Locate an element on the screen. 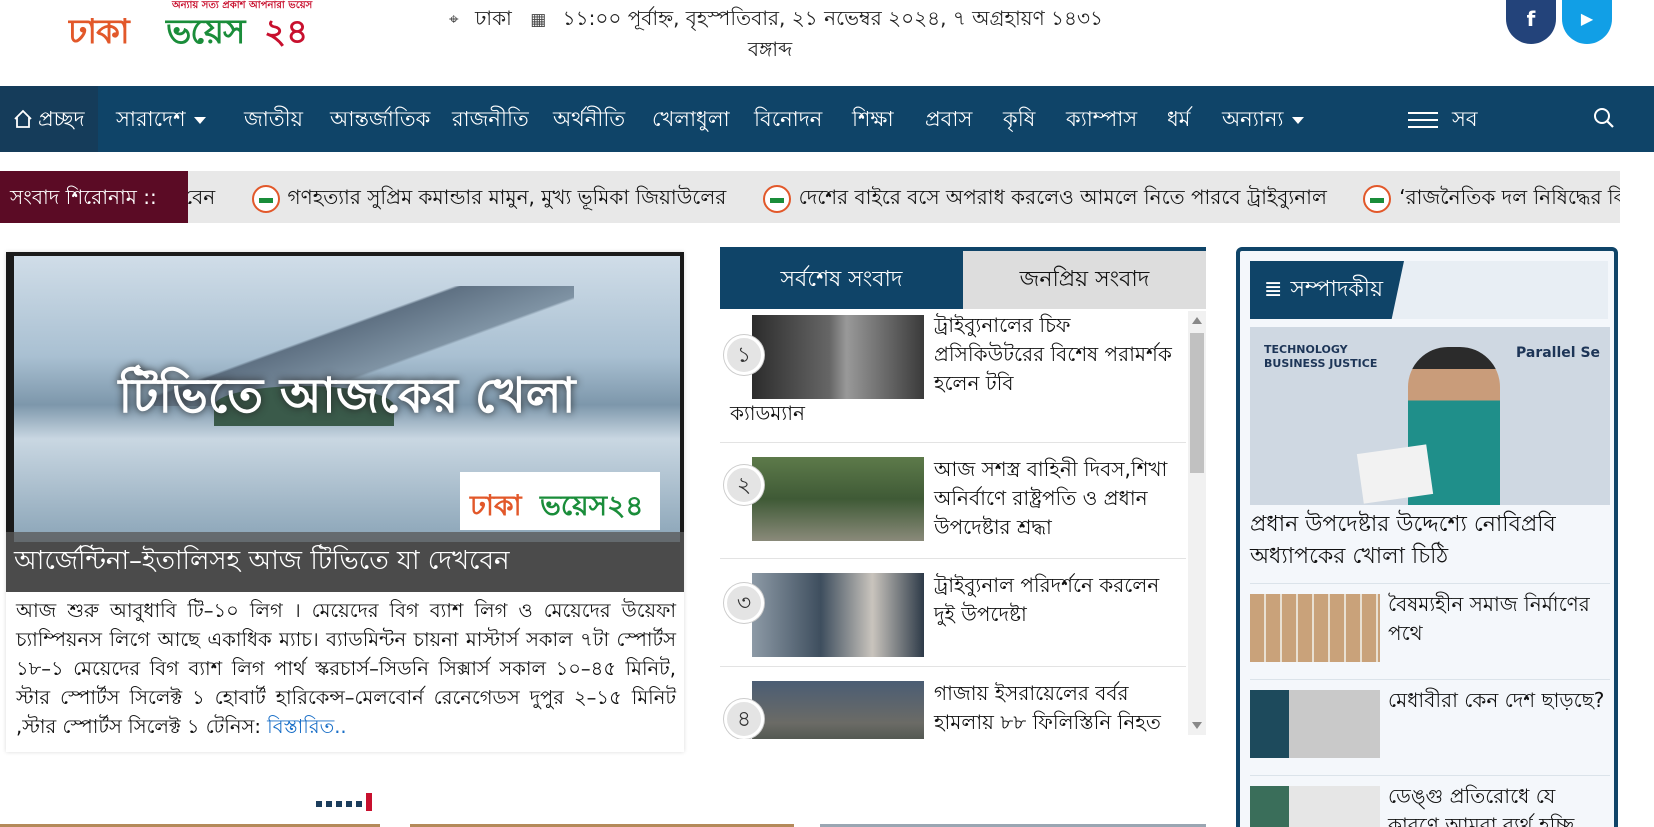  tab-latest: সর্বশেষ সংবাদ is located at coordinates (841, 280).